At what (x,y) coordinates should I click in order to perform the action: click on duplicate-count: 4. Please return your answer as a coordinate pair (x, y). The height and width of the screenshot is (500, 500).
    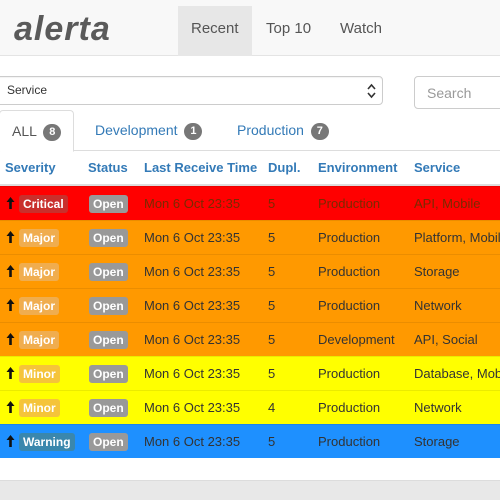
    Looking at the image, I should click on (272, 407).